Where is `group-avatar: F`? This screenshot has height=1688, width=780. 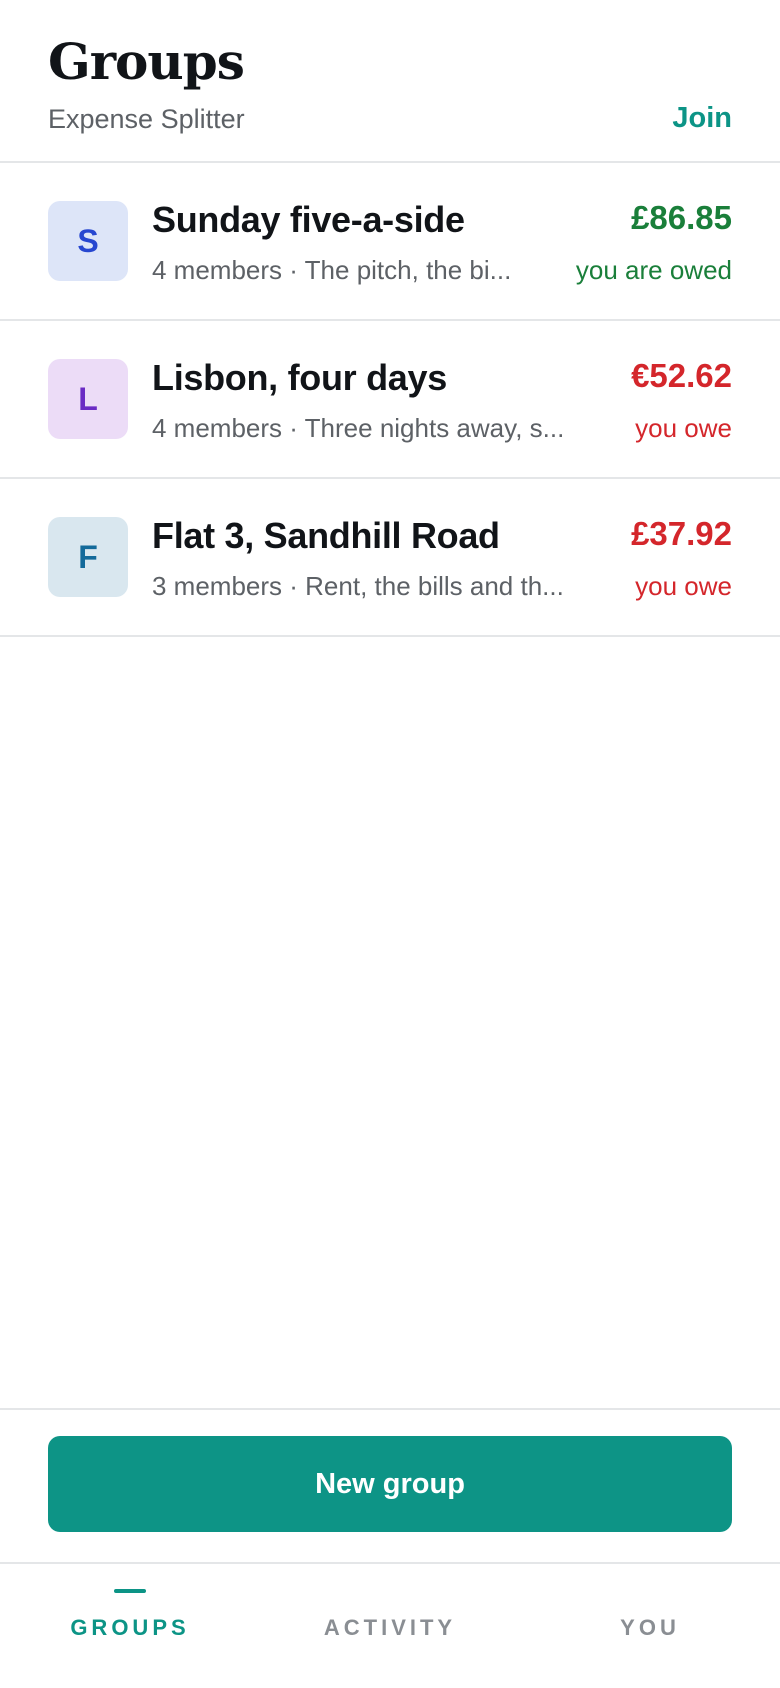
group-avatar: F is located at coordinates (88, 557).